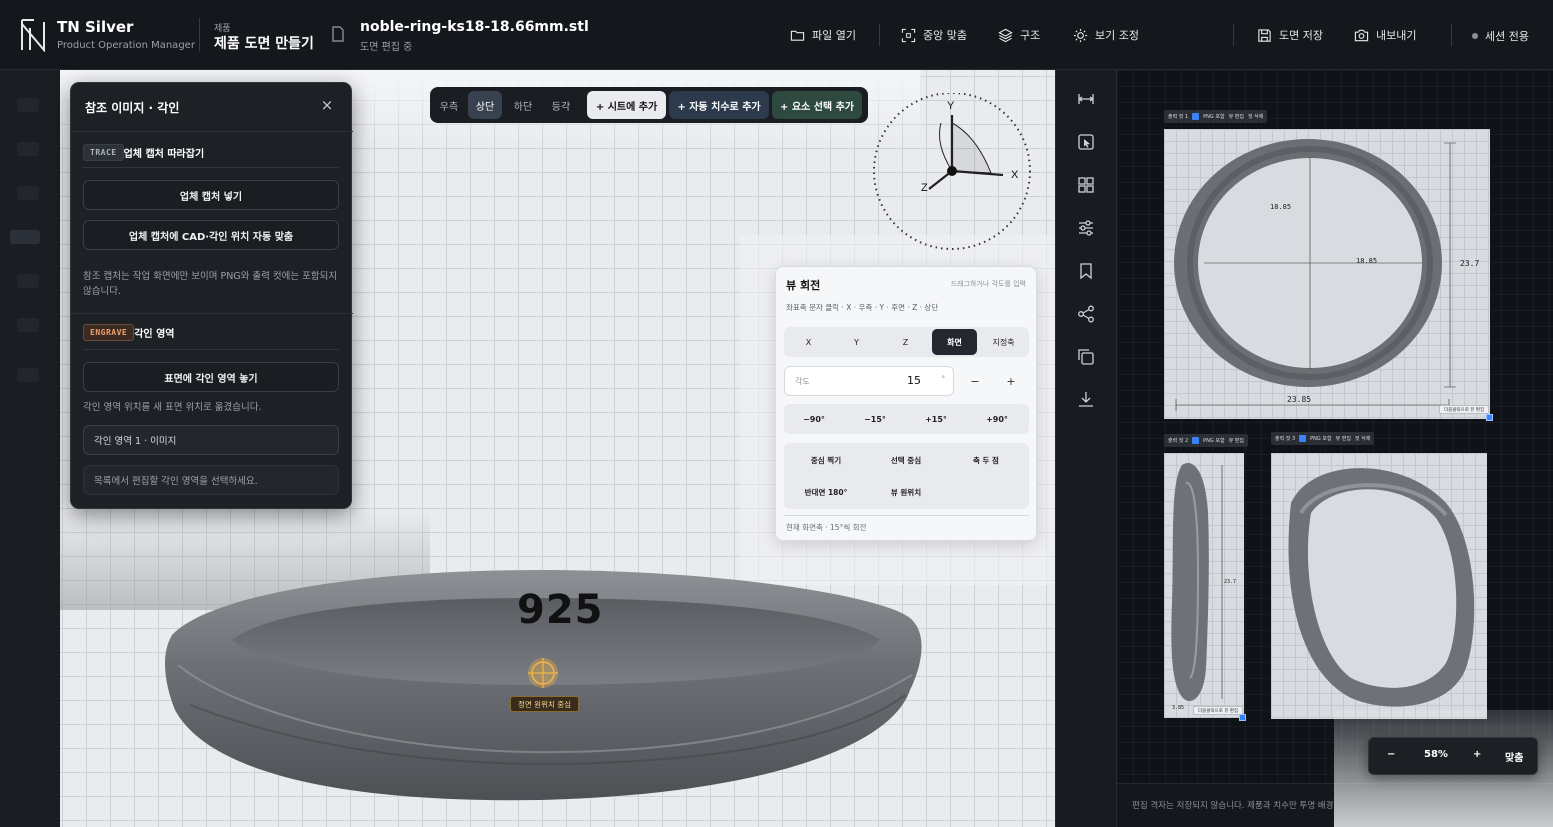 Image resolution: width=1553 pixels, height=827 pixels. I want to click on crosshair-icon, so click(543, 673).